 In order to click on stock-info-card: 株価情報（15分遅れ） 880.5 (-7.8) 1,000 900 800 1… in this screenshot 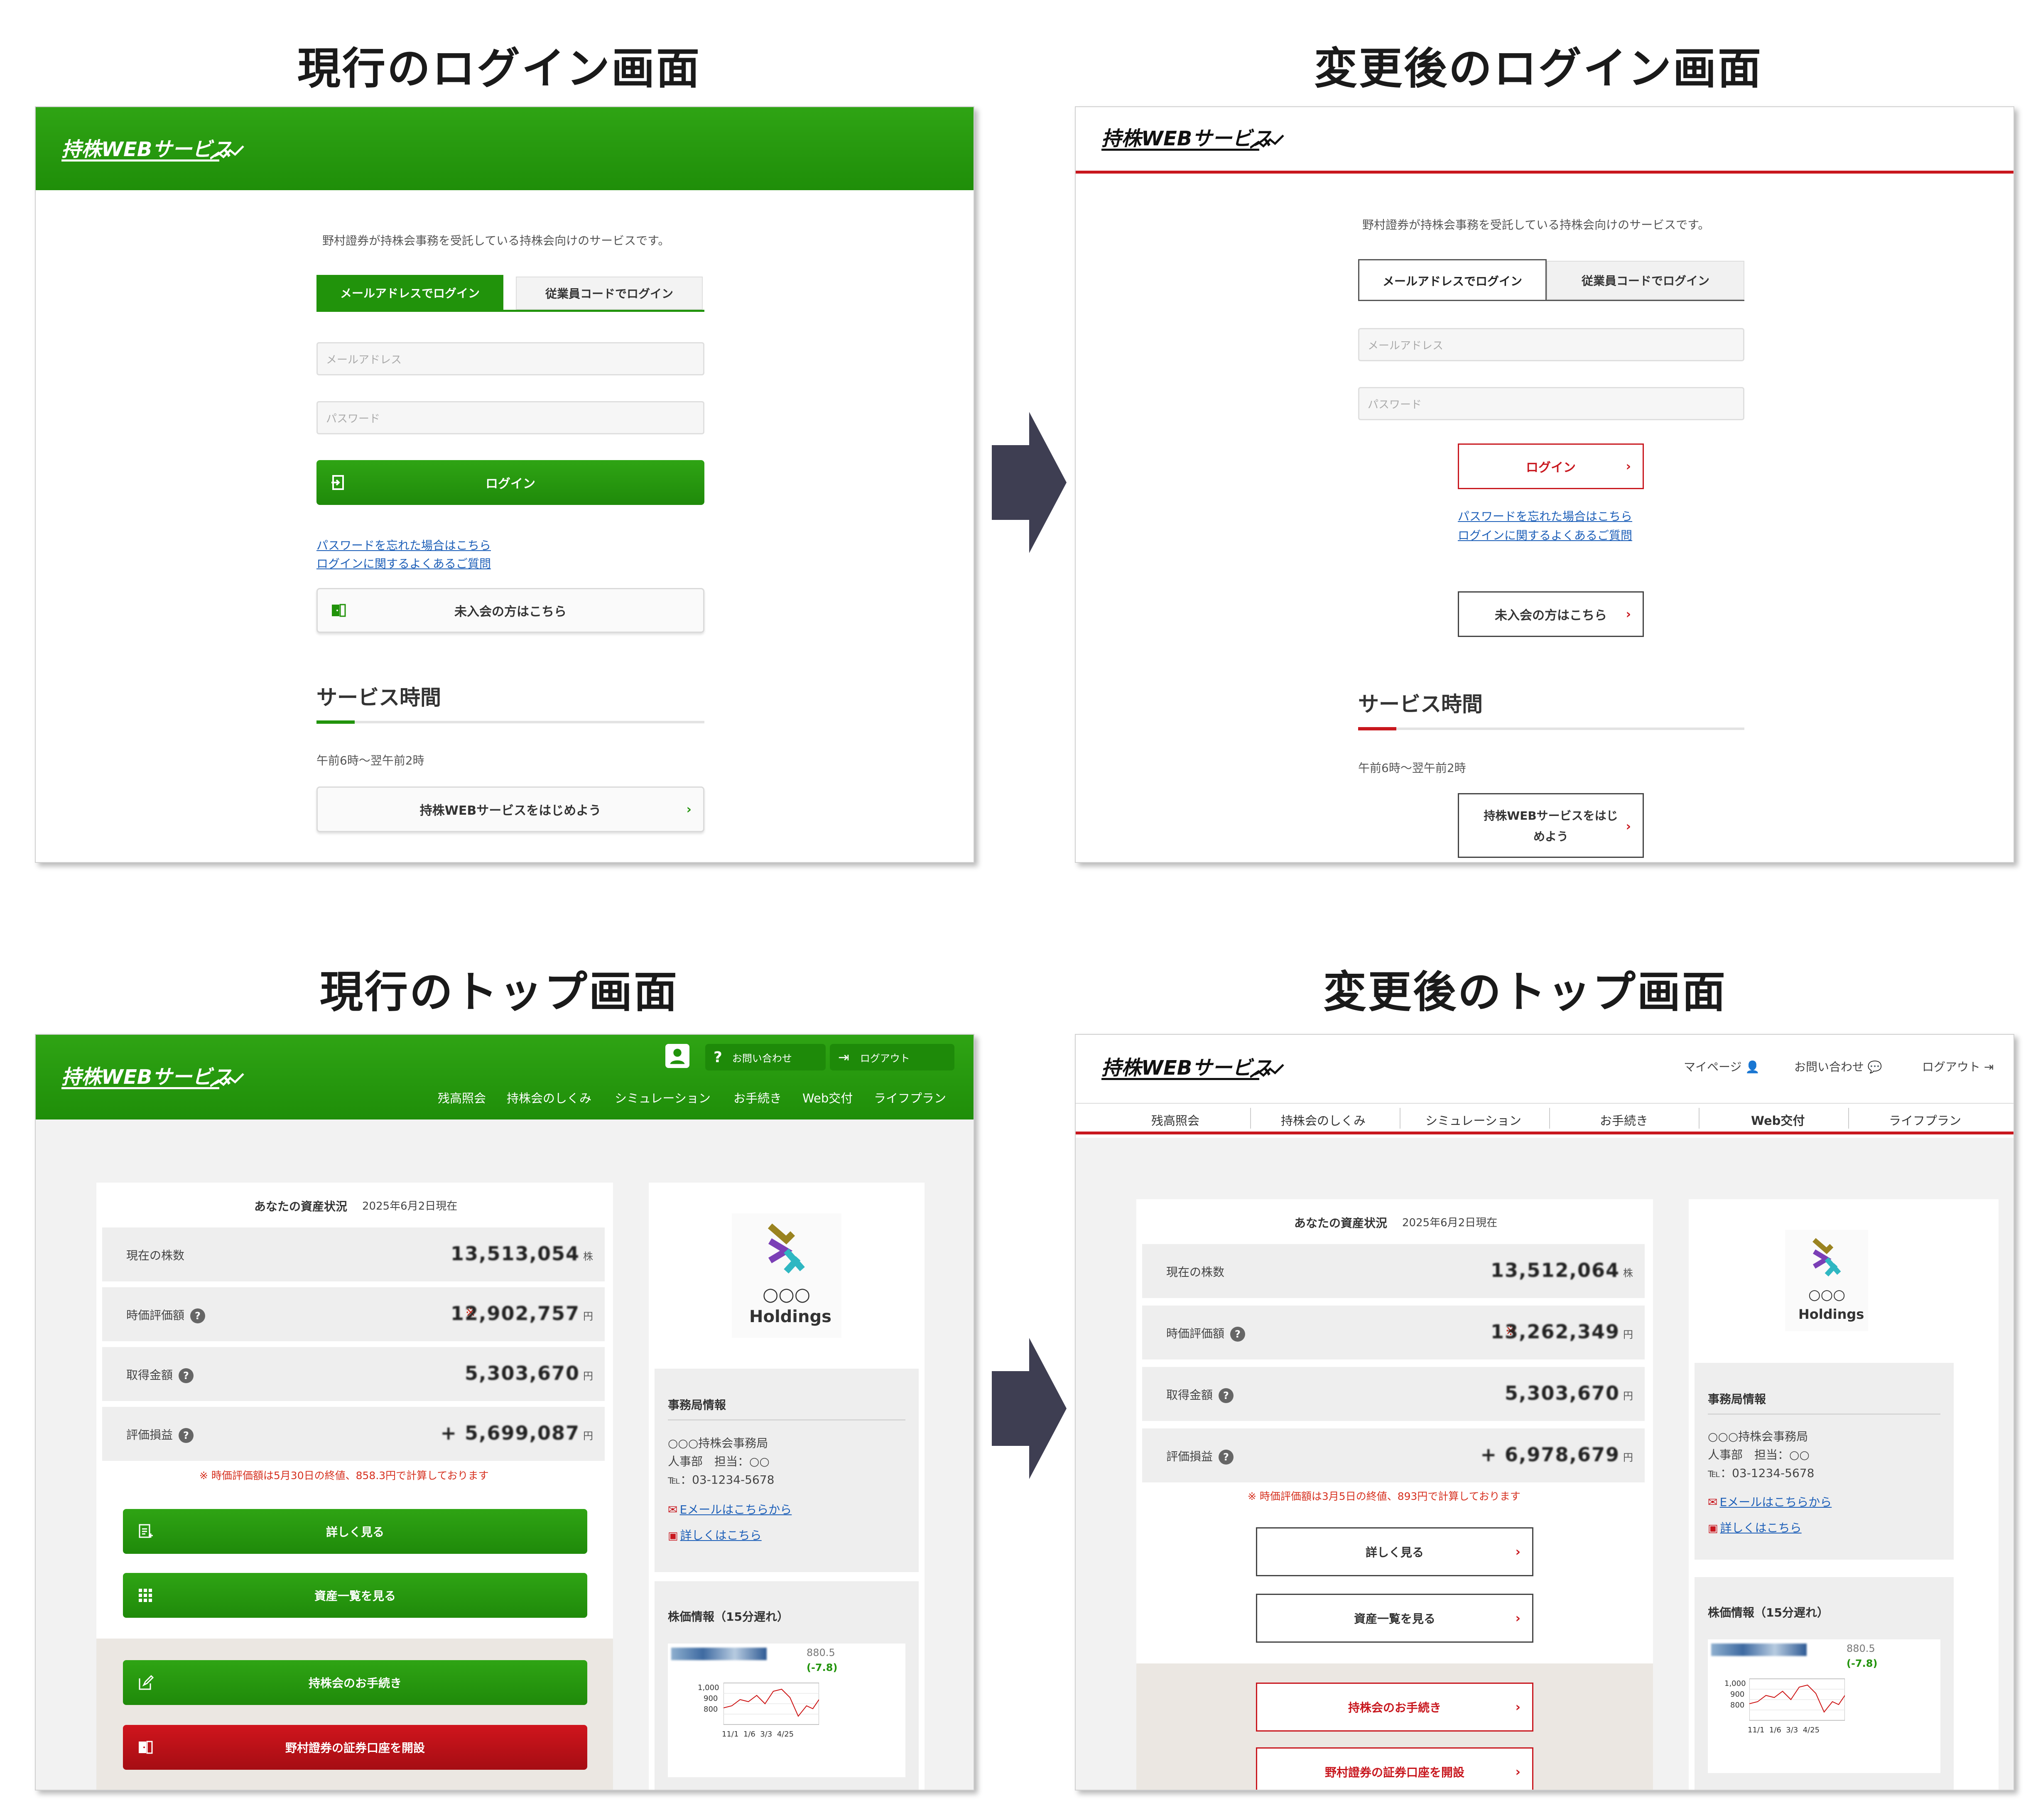, I will do `click(1824, 1683)`.